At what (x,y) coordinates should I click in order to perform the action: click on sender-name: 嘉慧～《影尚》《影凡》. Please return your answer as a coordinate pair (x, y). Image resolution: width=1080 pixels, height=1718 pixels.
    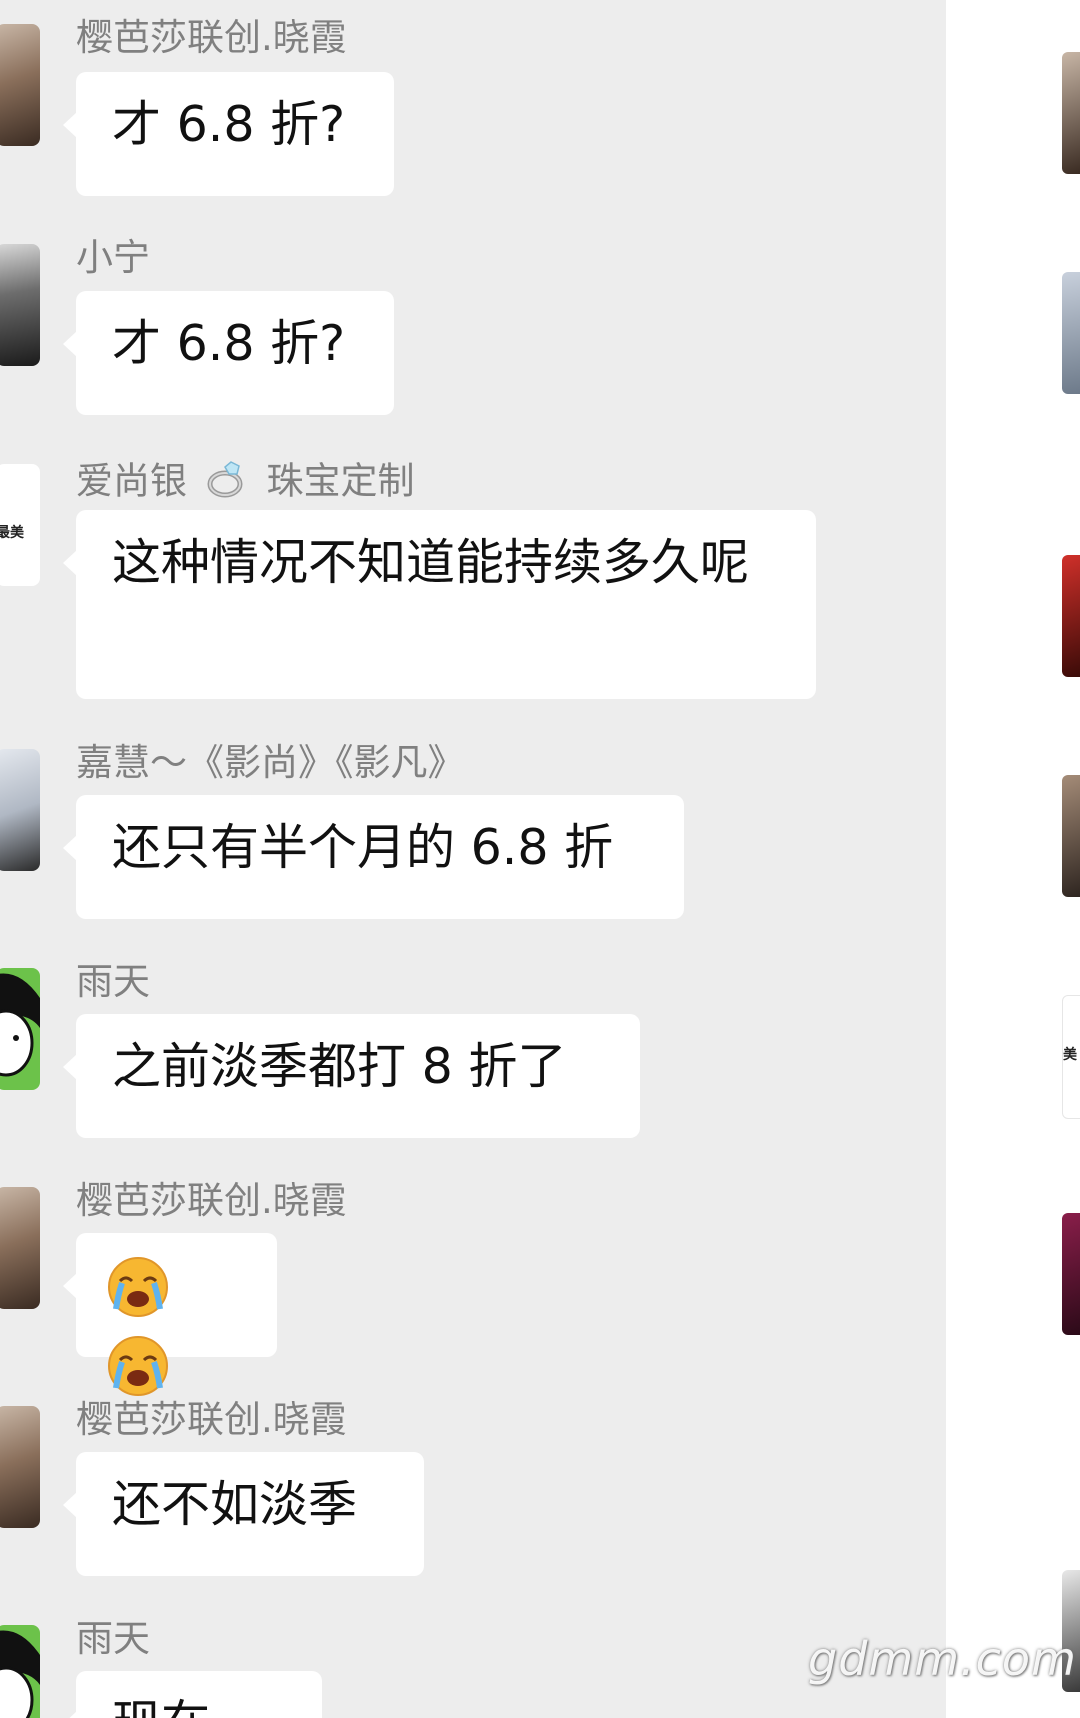
    Looking at the image, I should click on (270, 762).